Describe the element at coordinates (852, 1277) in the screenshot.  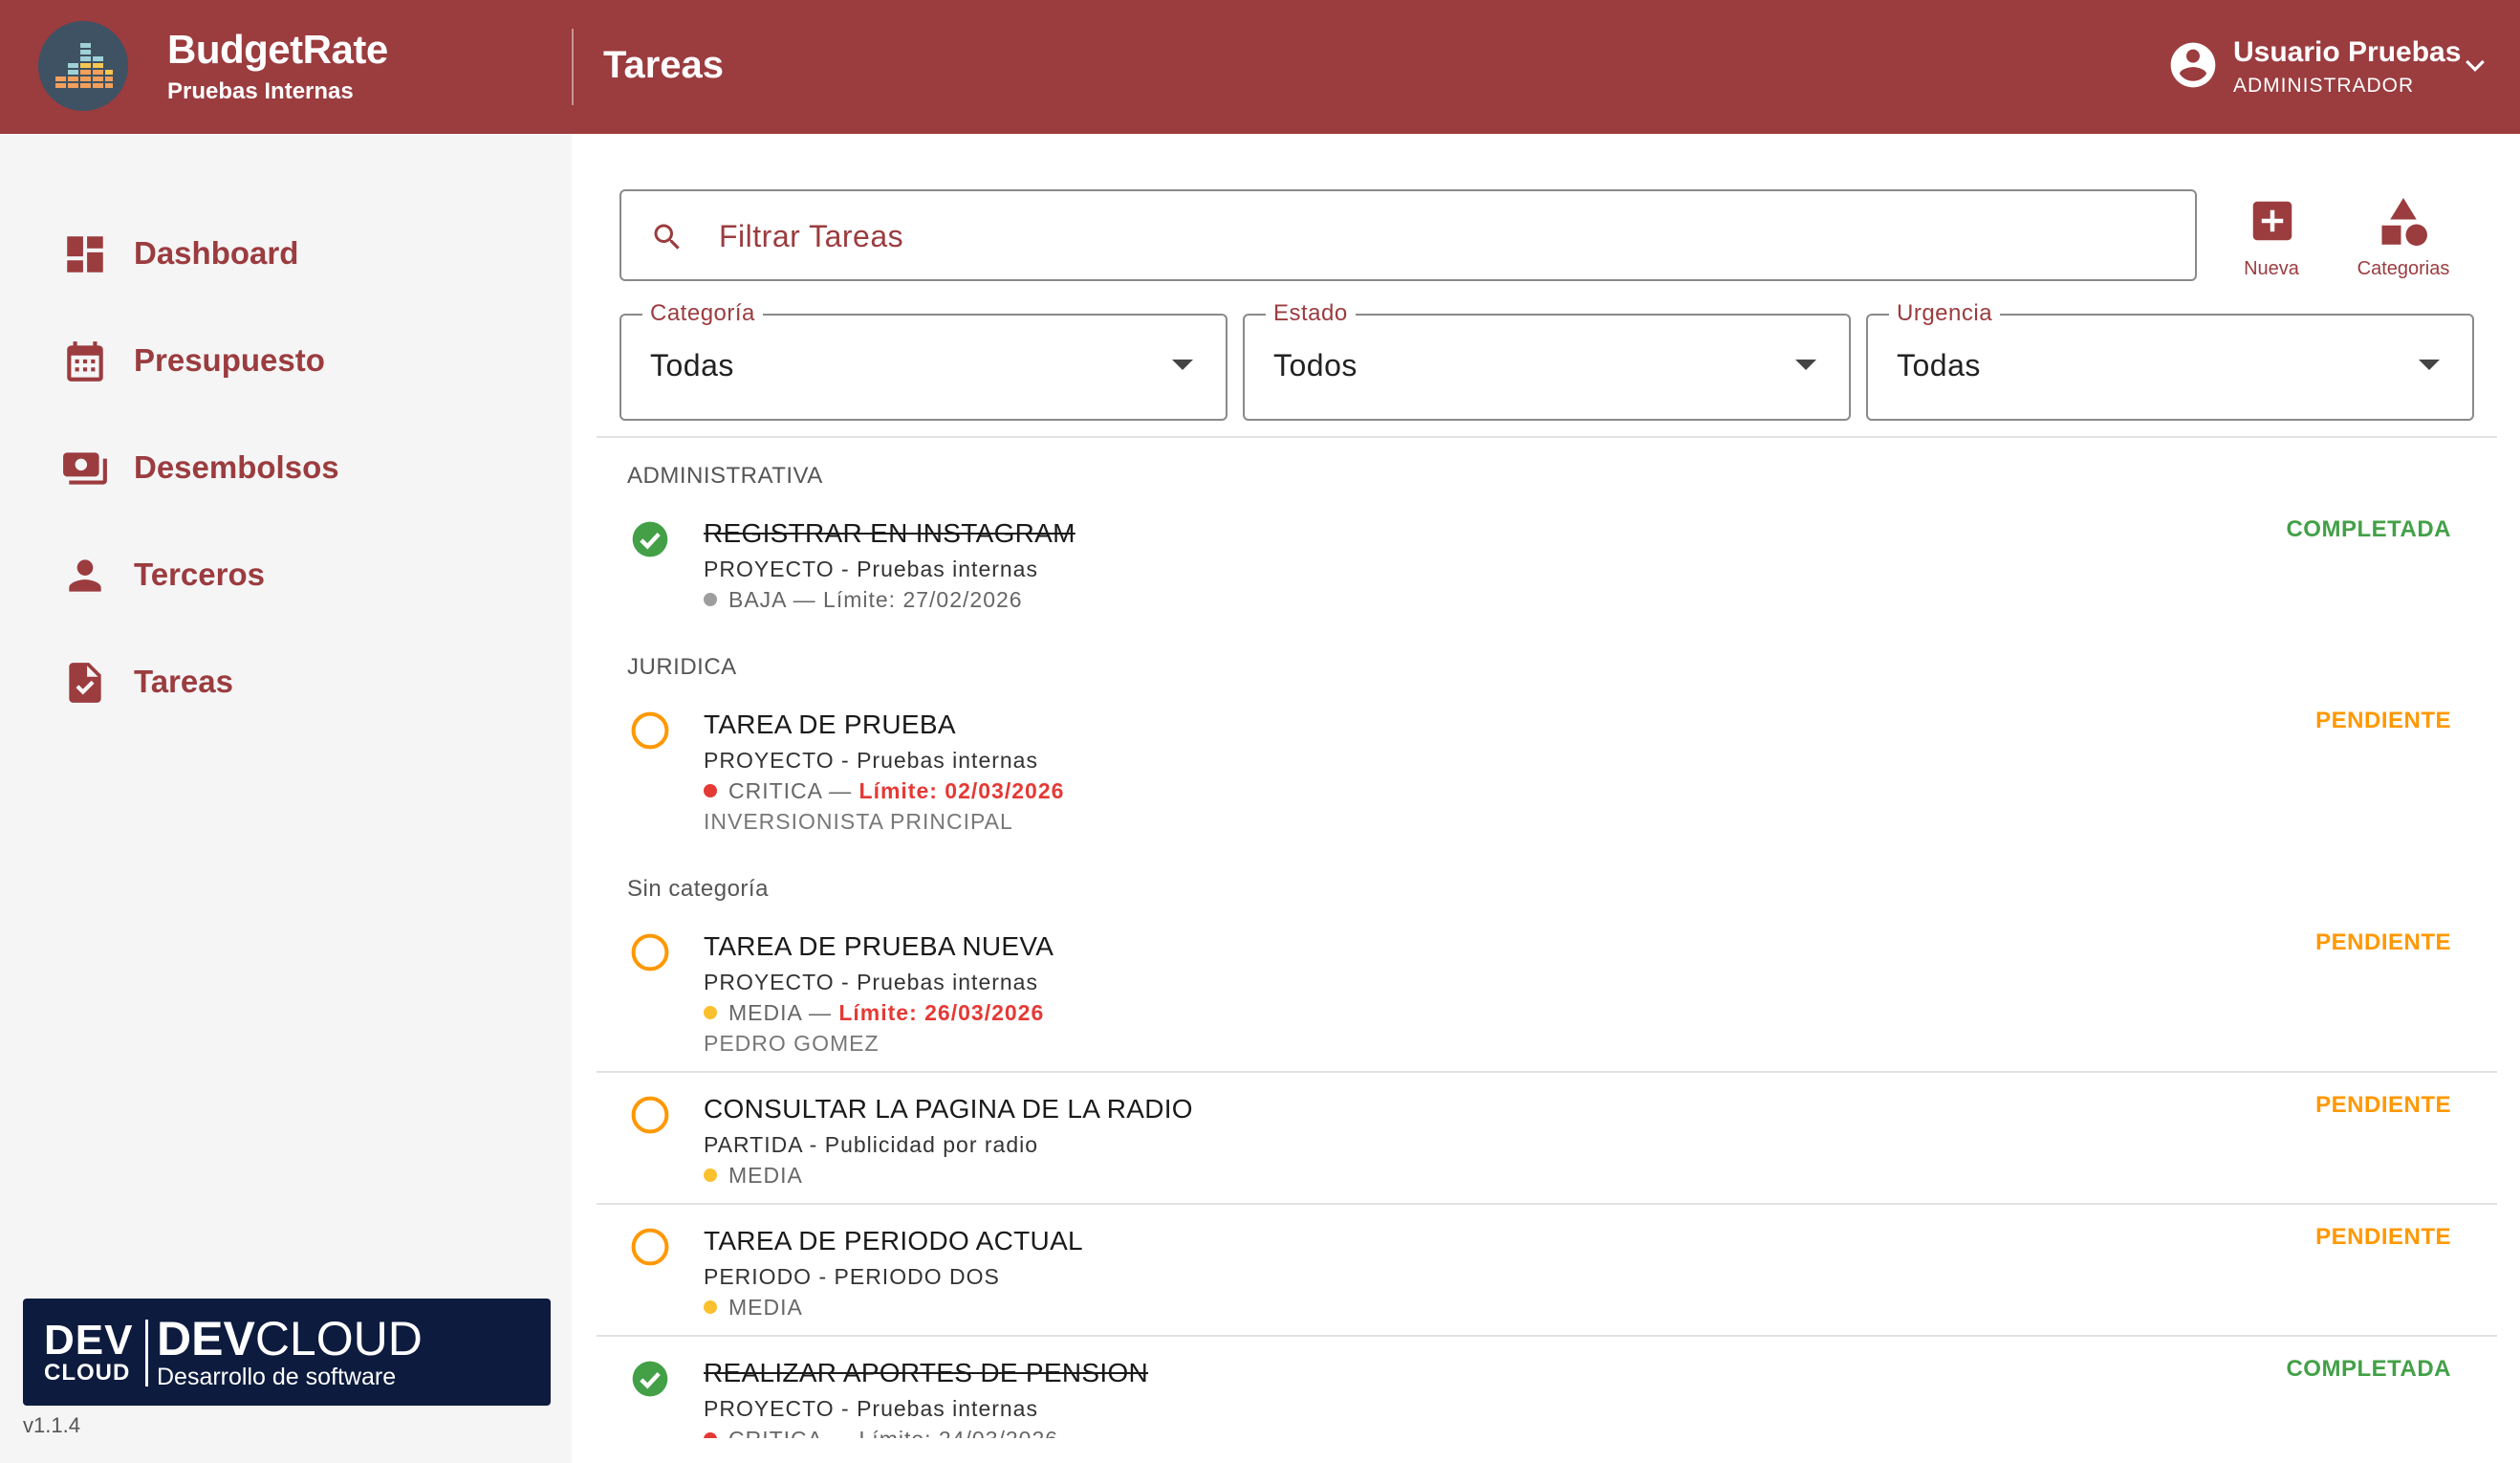
I see `task-subtitle: PERIODO - PERIODO DOS` at that location.